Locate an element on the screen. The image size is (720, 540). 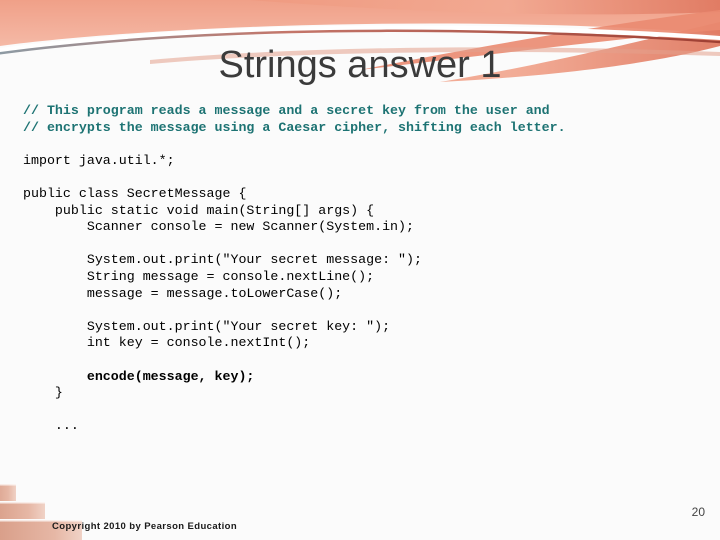
code-line: System.out.print("Your secret key: "); is located at coordinates (207, 326).